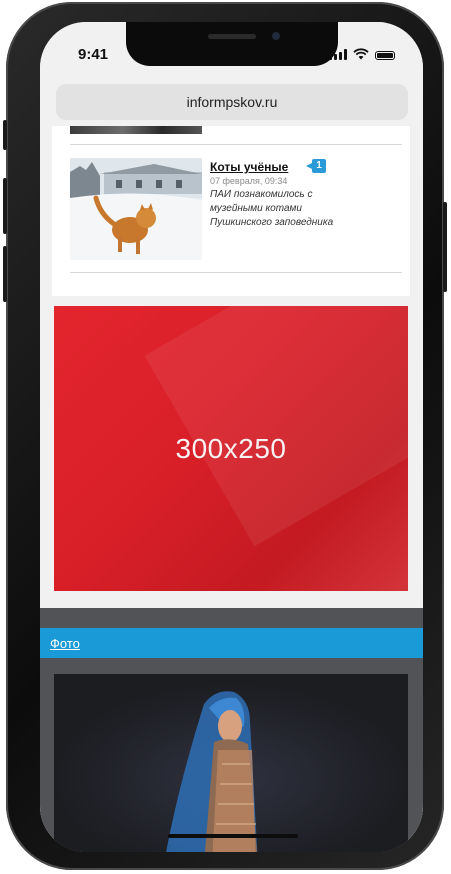 The image size is (451, 874). Describe the element at coordinates (445, 247) in the screenshot. I see `power-button` at that location.